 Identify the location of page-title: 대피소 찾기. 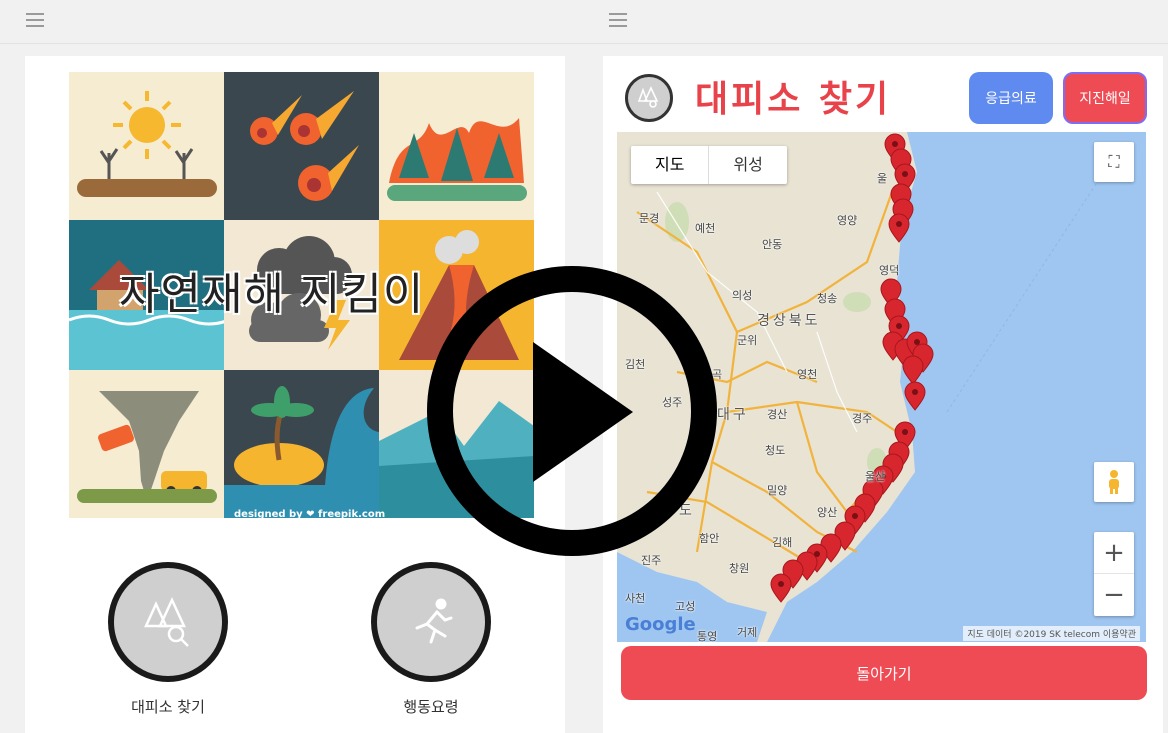
(793, 99).